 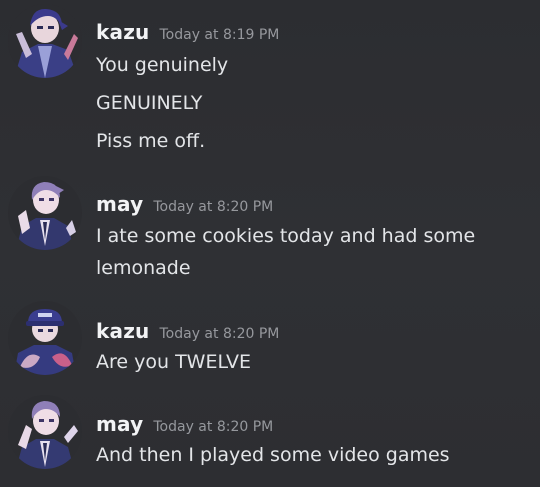 What do you see at coordinates (219, 35) in the screenshot?
I see `timestamp: Today at 8:19 PM` at bounding box center [219, 35].